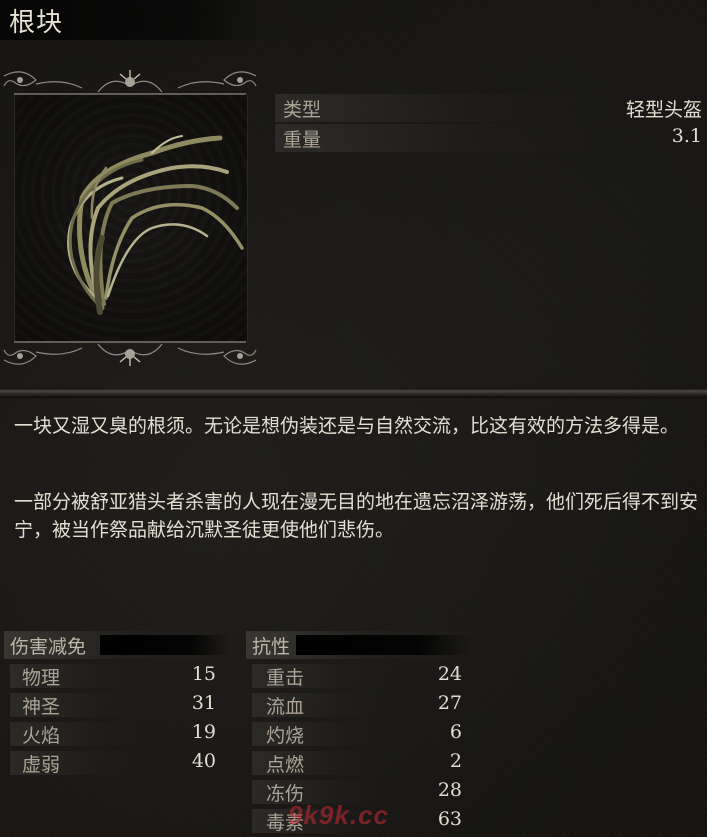 The image size is (707, 837). I want to click on watermark: 9k9k.cc, so click(338, 815).